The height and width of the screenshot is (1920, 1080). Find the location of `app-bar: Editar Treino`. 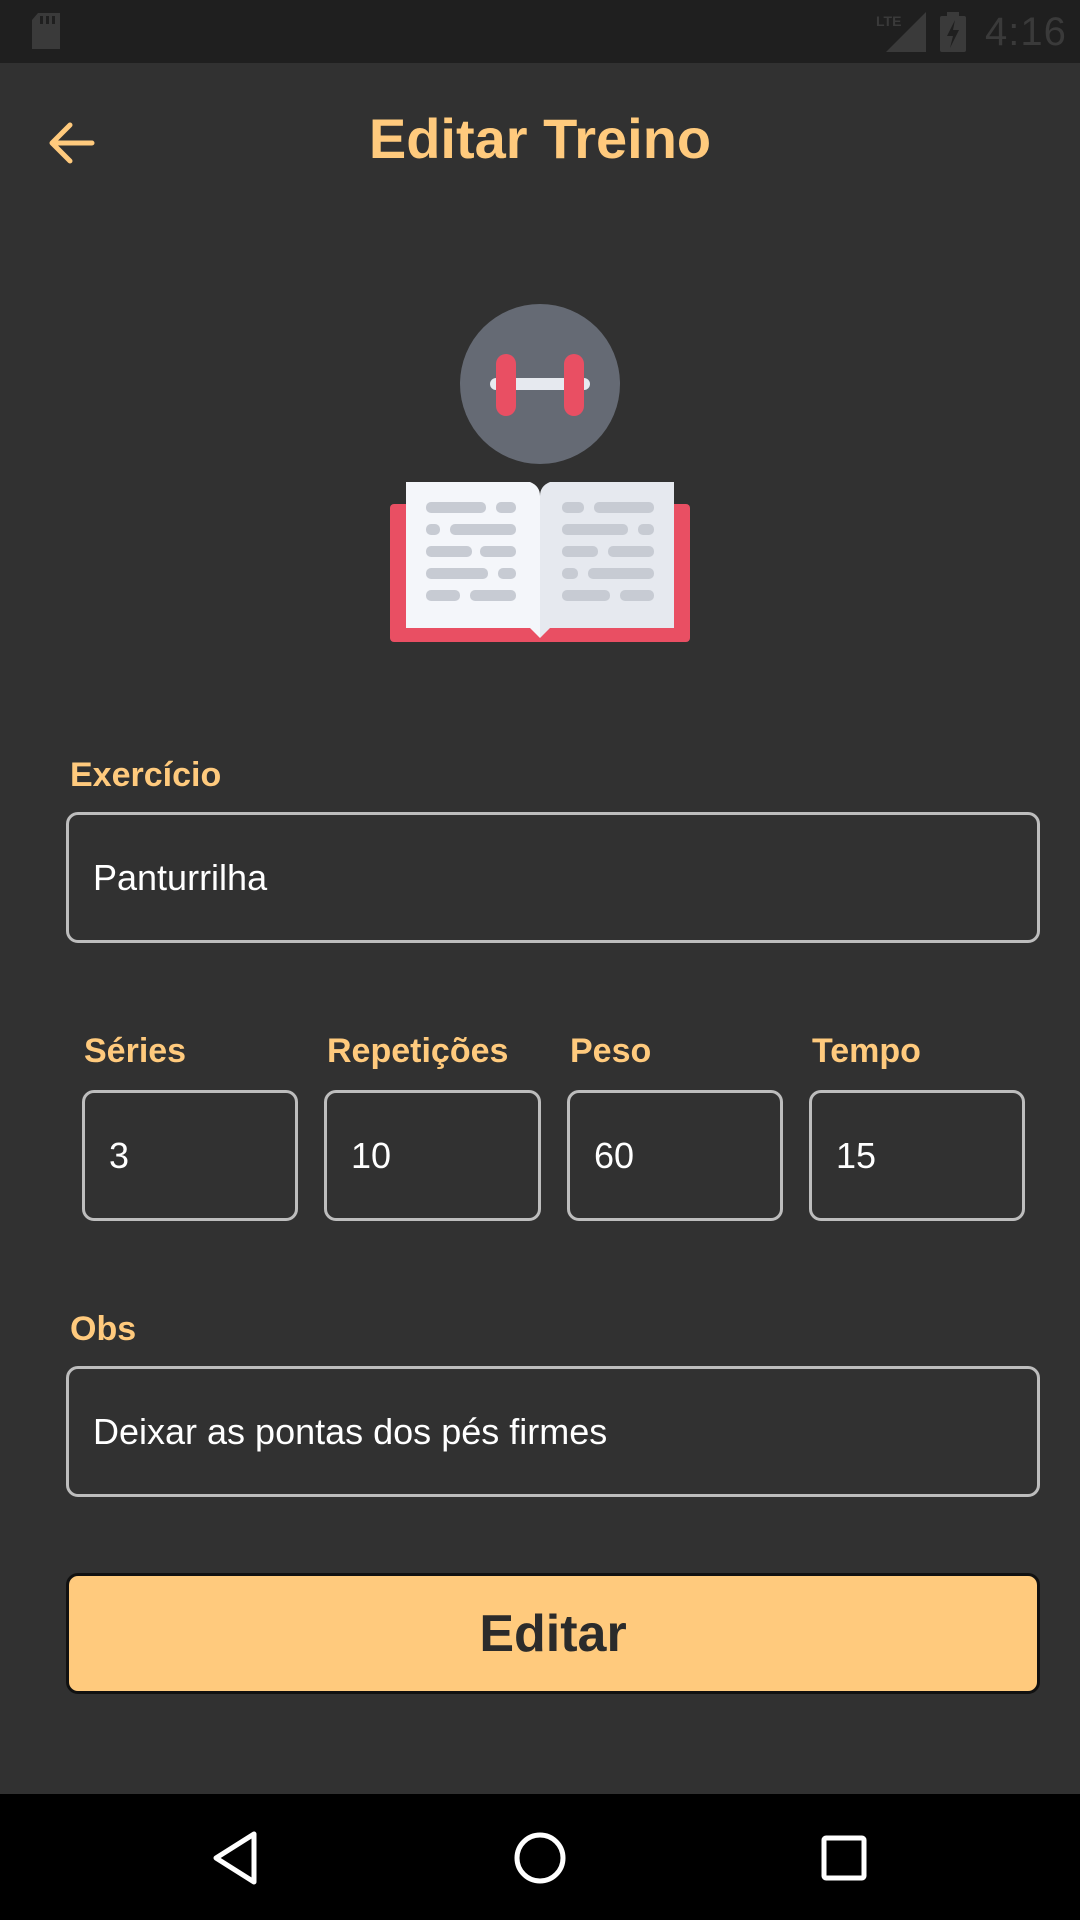

app-bar: Editar Treino is located at coordinates (540, 138).